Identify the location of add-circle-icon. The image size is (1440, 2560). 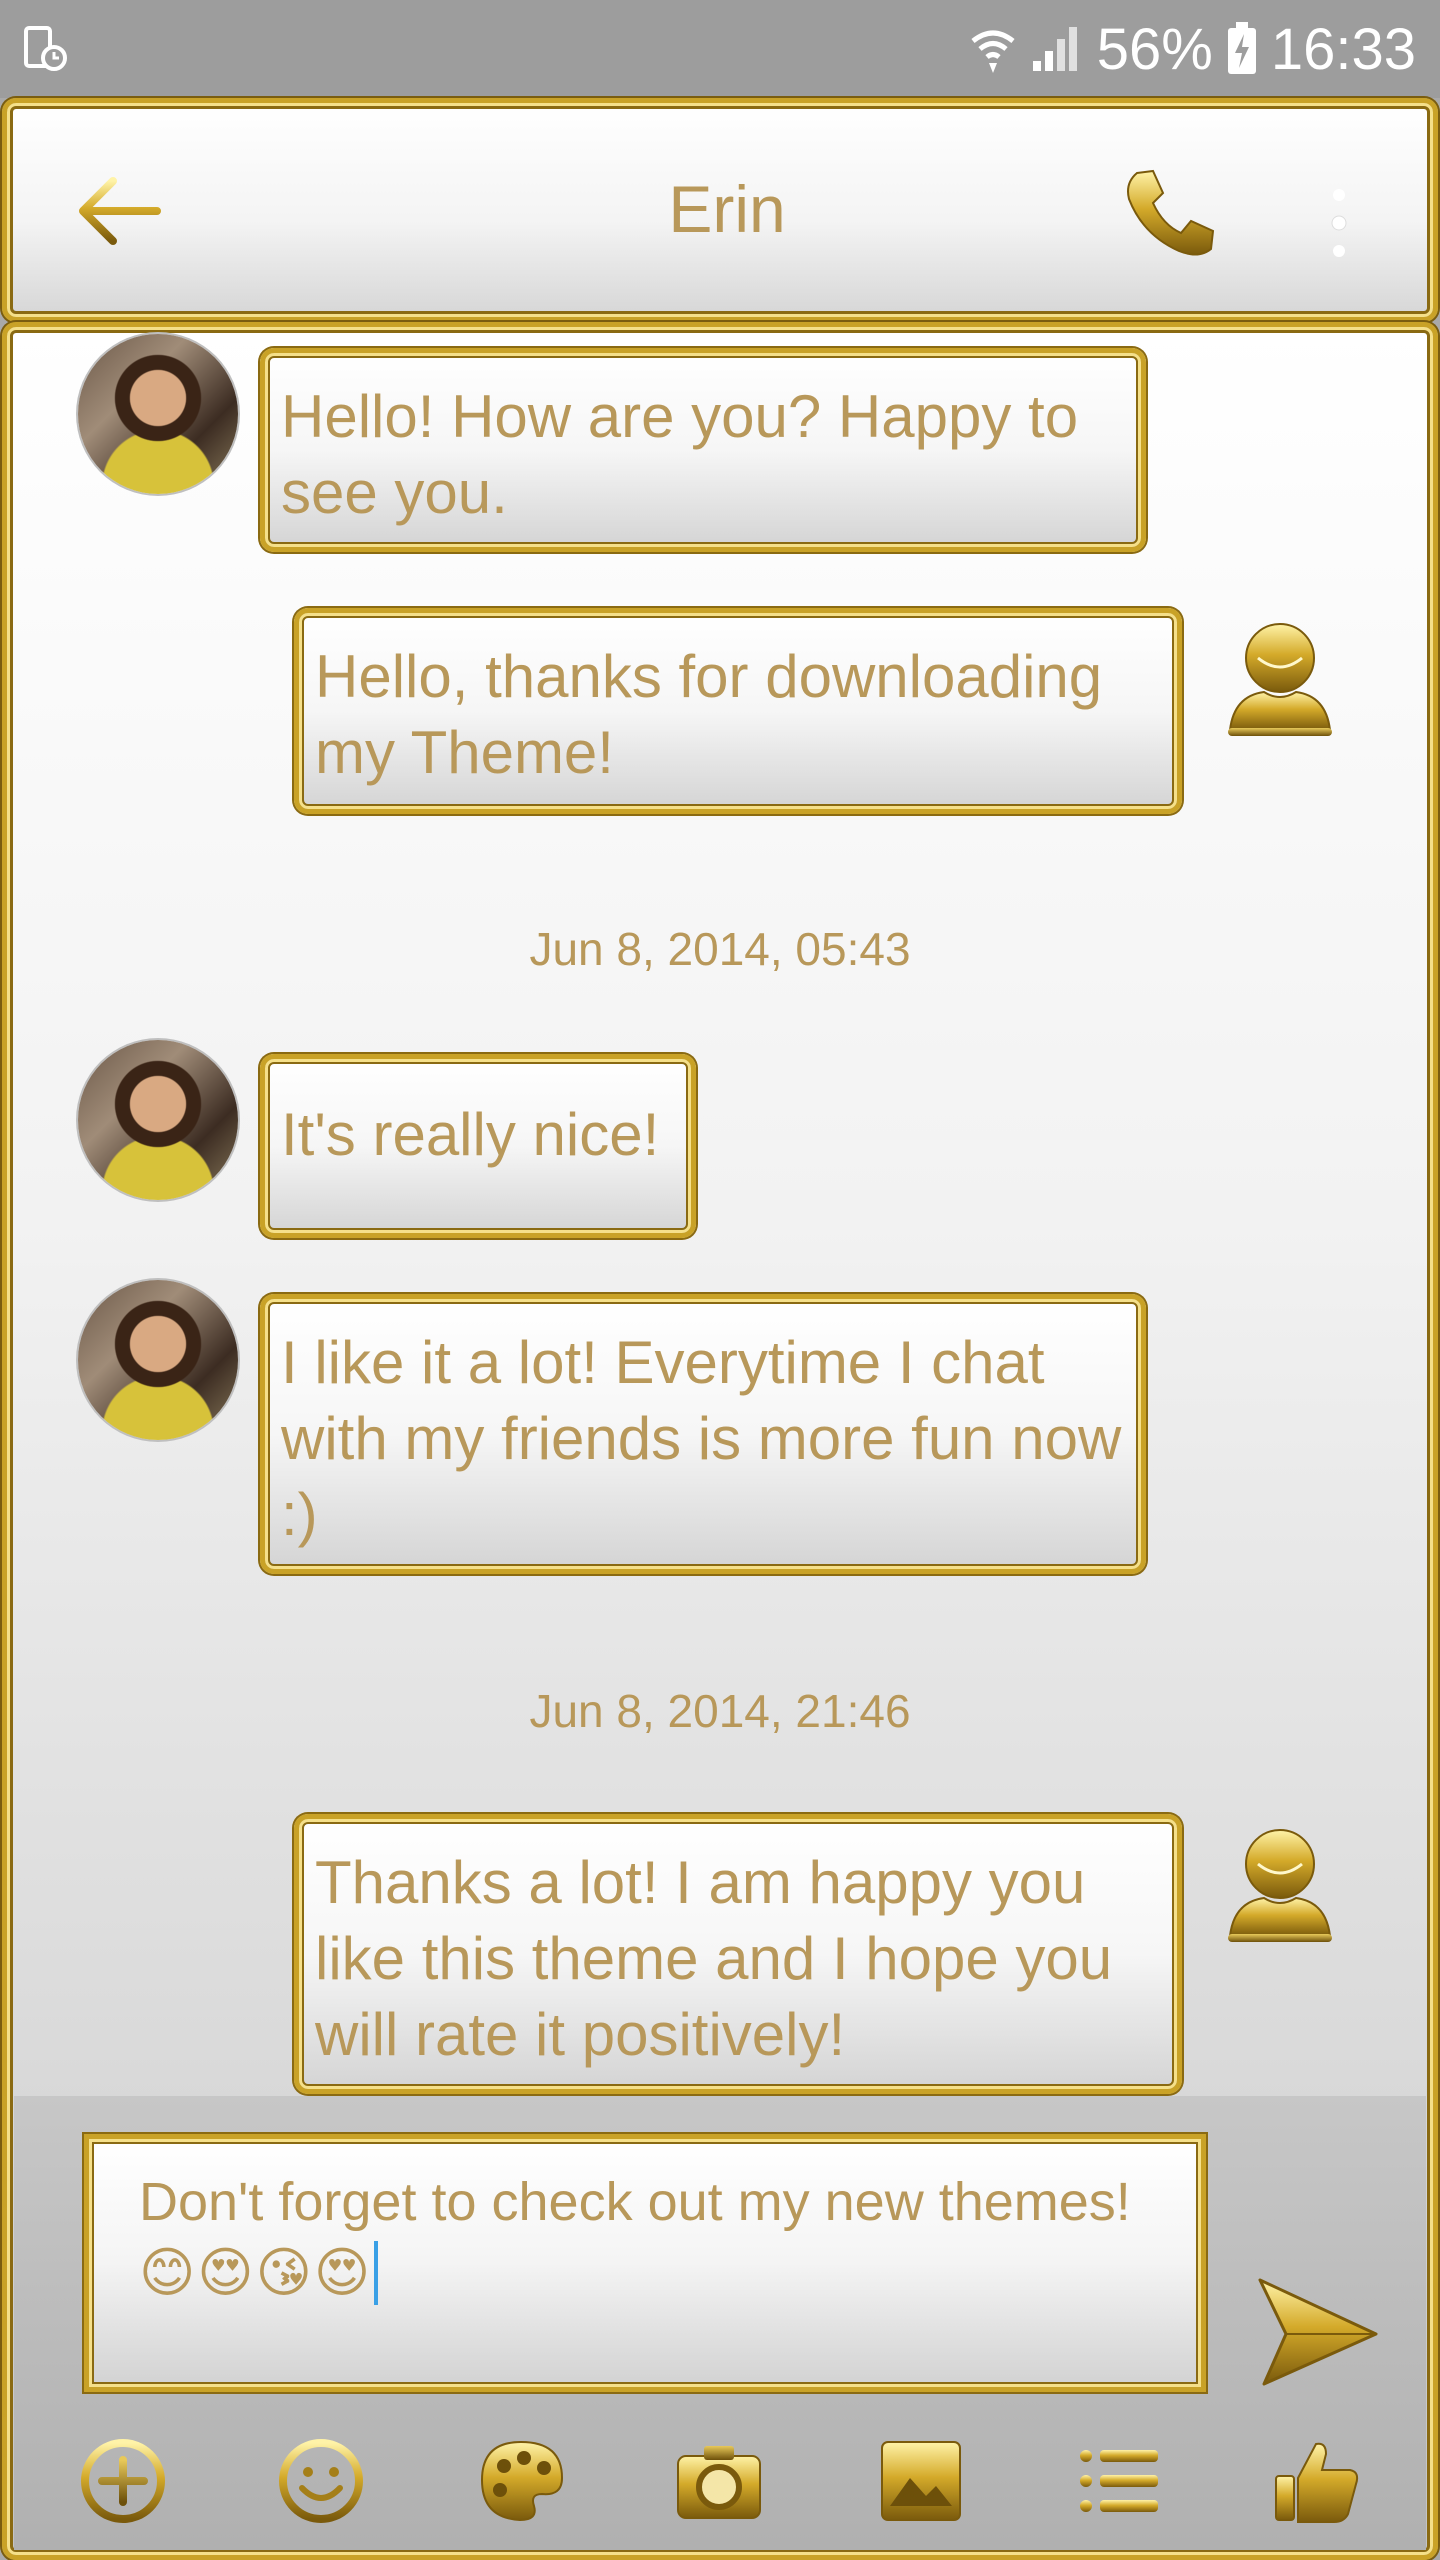
(123, 2481).